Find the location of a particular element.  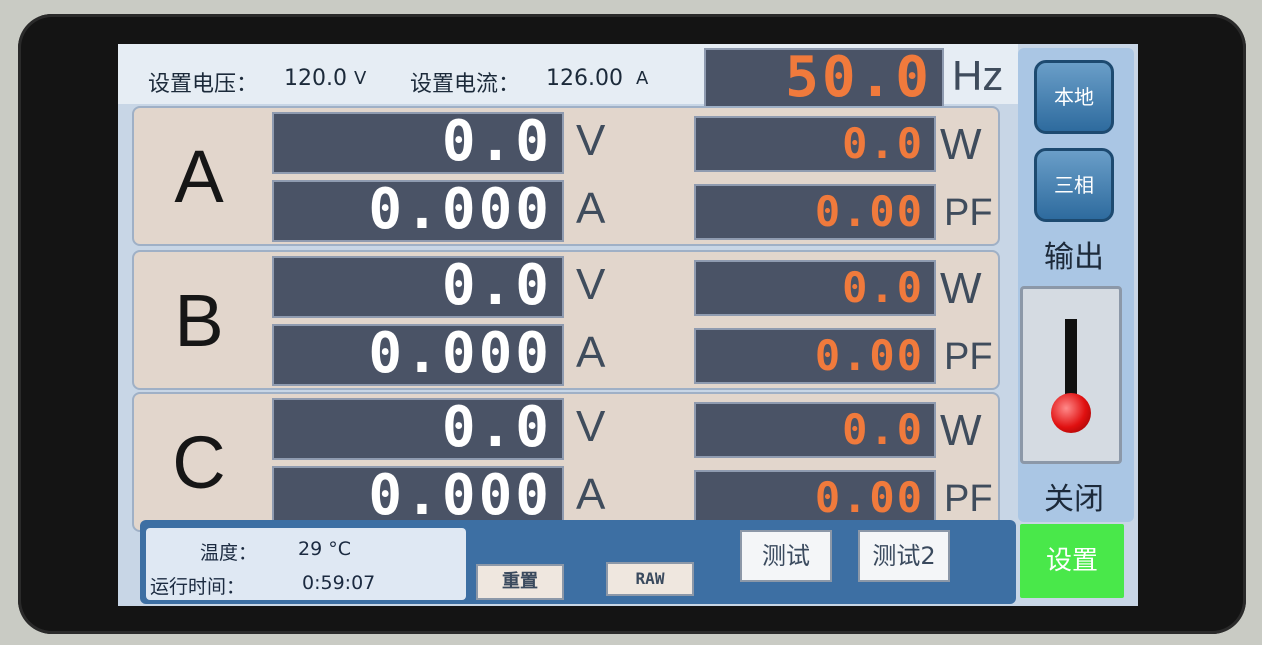

phase-c-voltage-display: 0.0 is located at coordinates (418, 429).